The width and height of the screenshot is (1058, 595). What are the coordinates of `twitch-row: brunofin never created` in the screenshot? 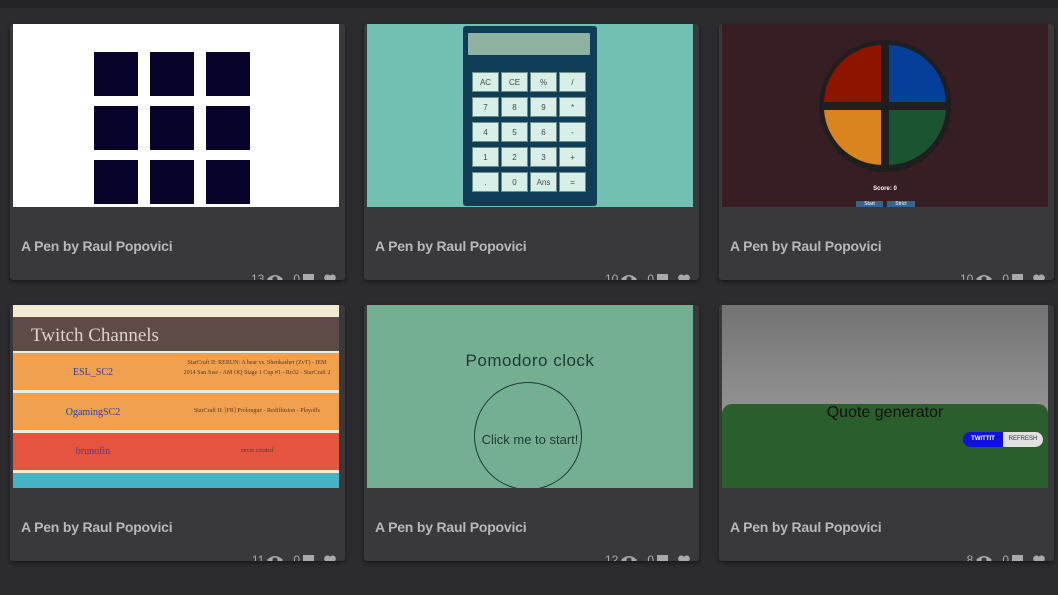 It's located at (176, 451).